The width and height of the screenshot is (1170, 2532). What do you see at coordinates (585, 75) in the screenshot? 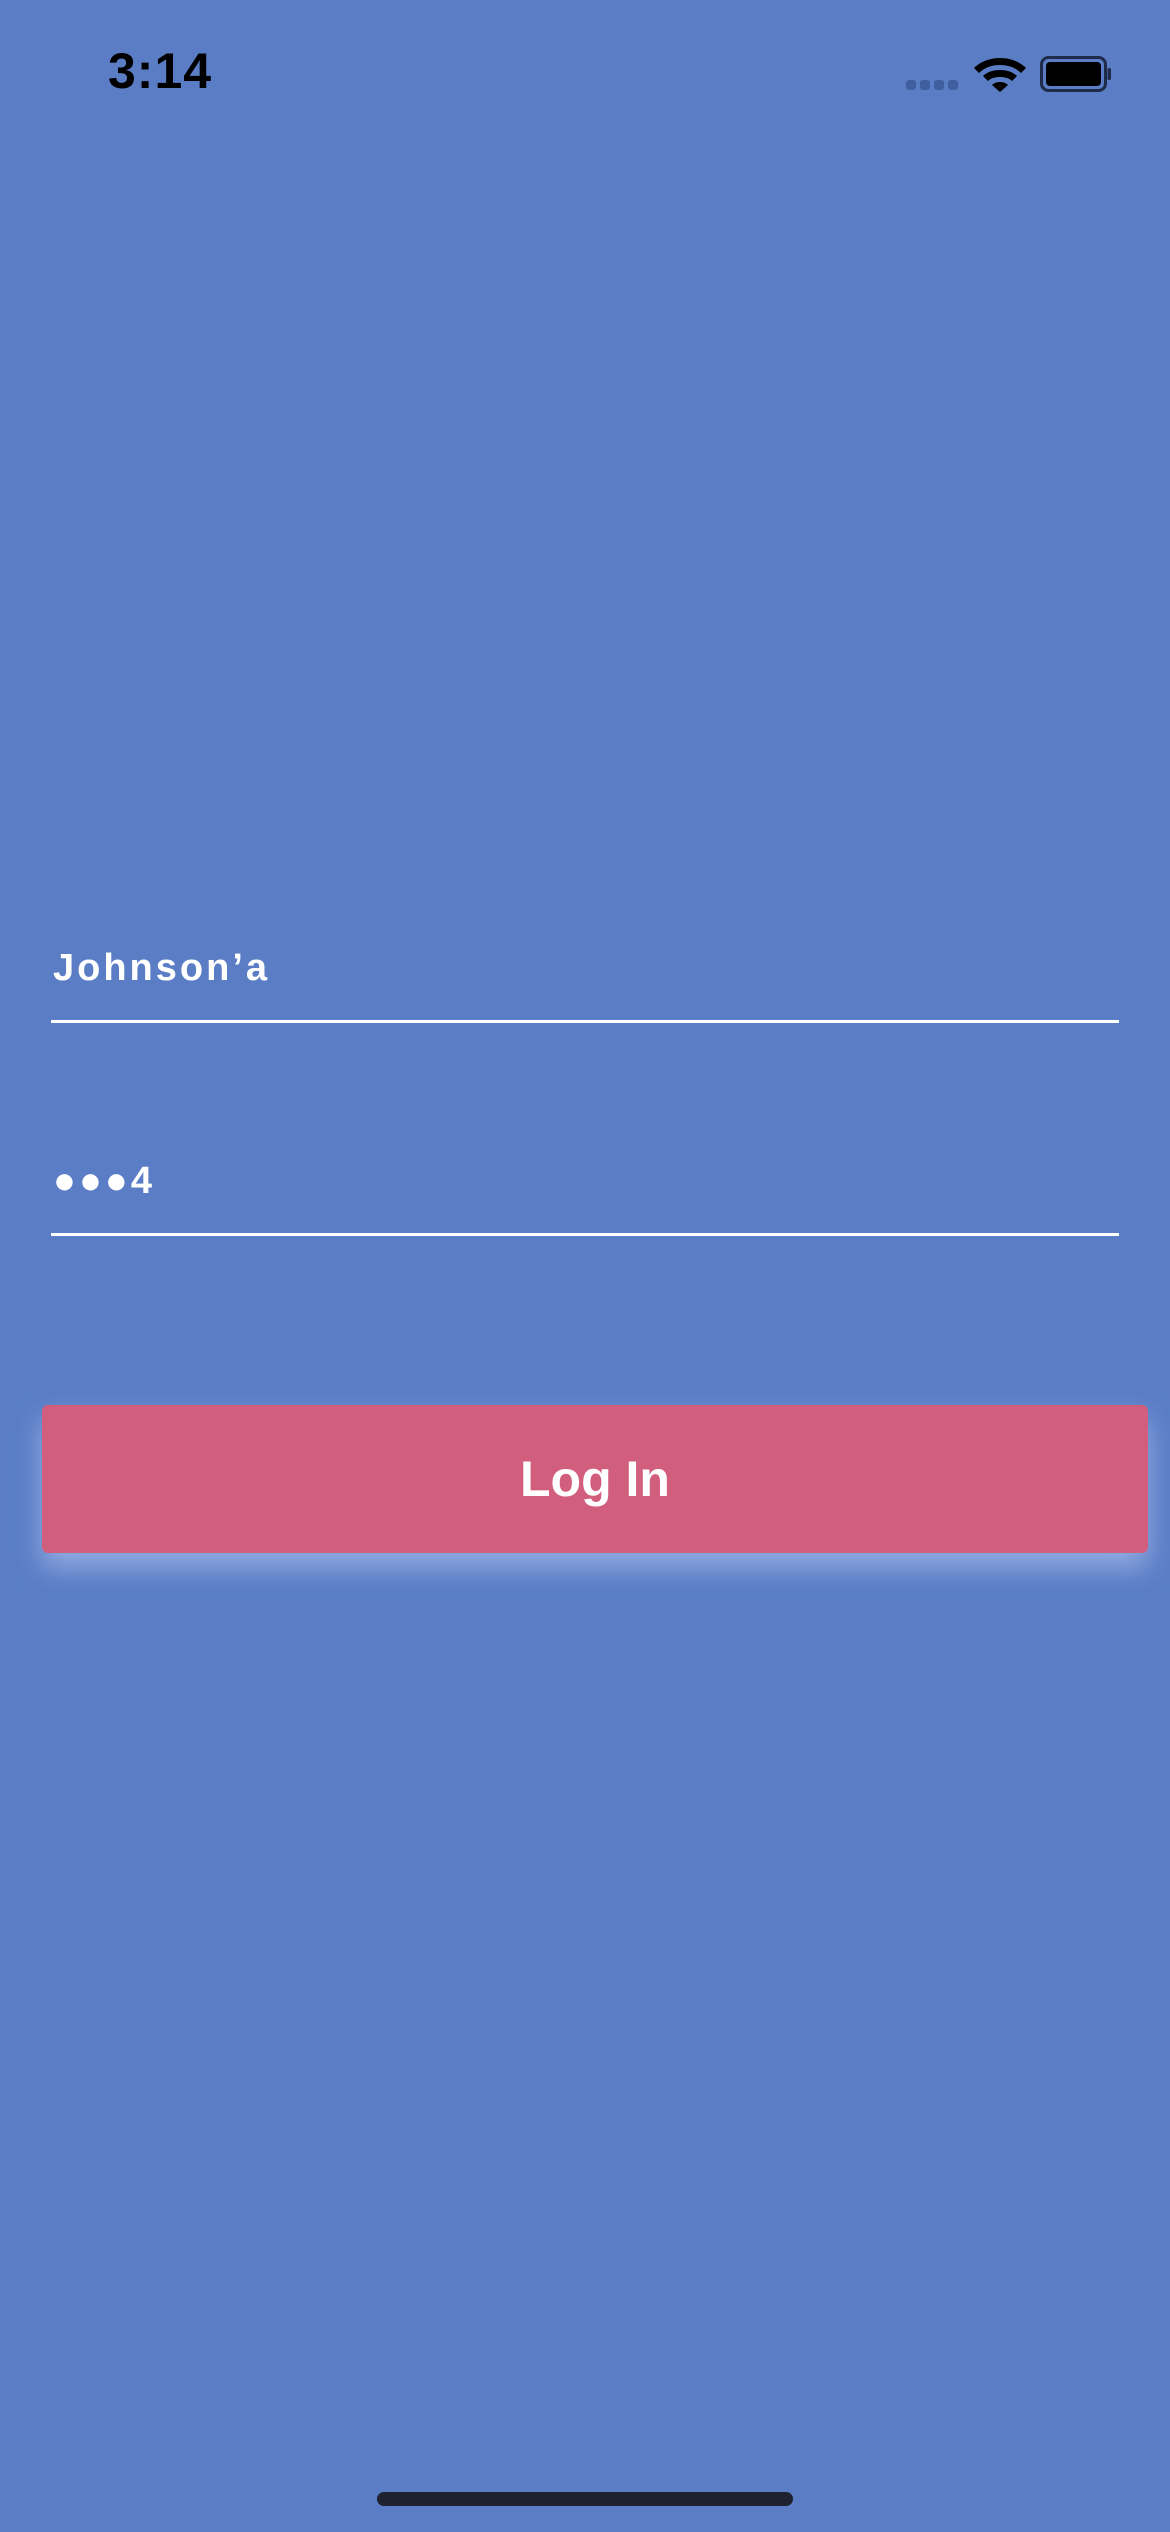
I see `status-bar: 3:14` at bounding box center [585, 75].